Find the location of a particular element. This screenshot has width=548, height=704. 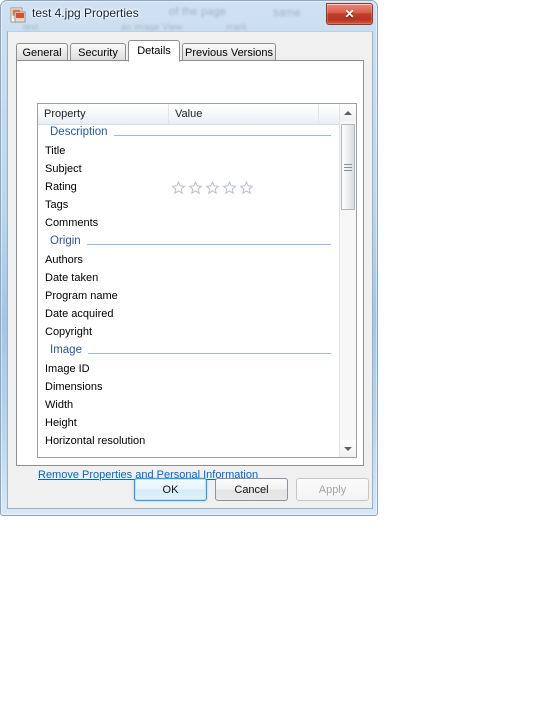

property-name: Image ID is located at coordinates (67, 369).